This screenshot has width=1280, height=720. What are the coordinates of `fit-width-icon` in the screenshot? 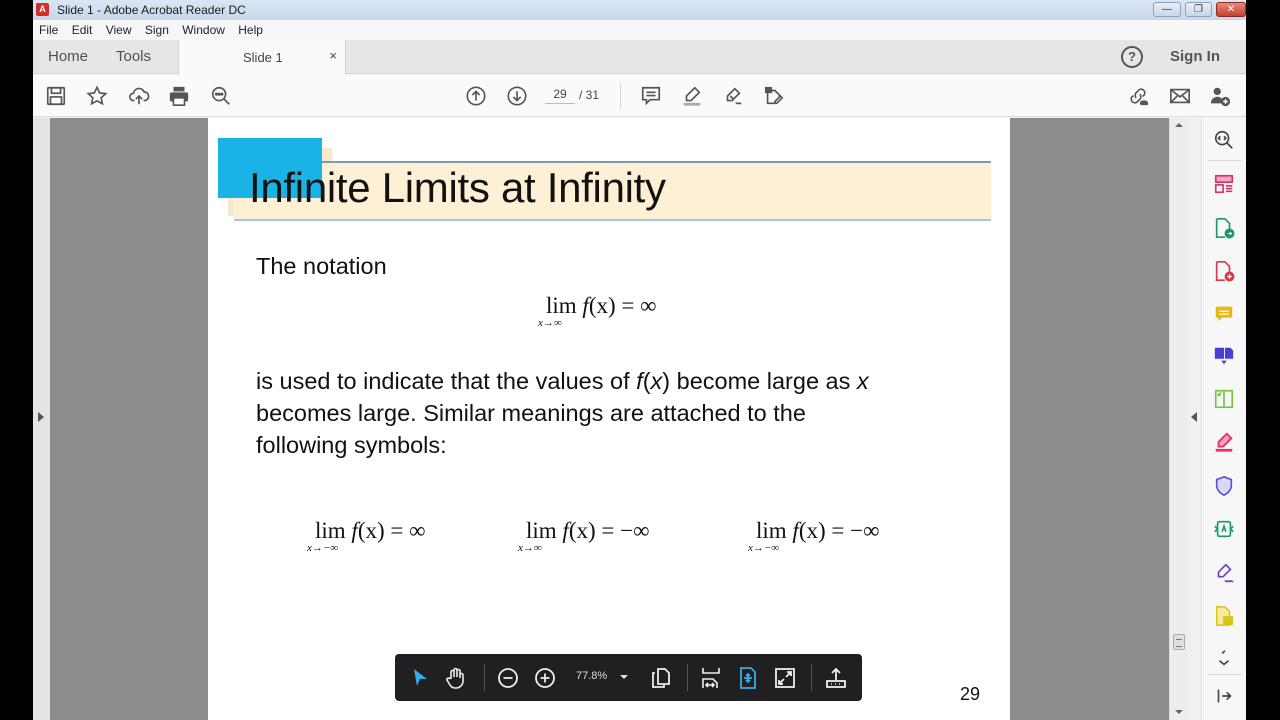 It's located at (748, 678).